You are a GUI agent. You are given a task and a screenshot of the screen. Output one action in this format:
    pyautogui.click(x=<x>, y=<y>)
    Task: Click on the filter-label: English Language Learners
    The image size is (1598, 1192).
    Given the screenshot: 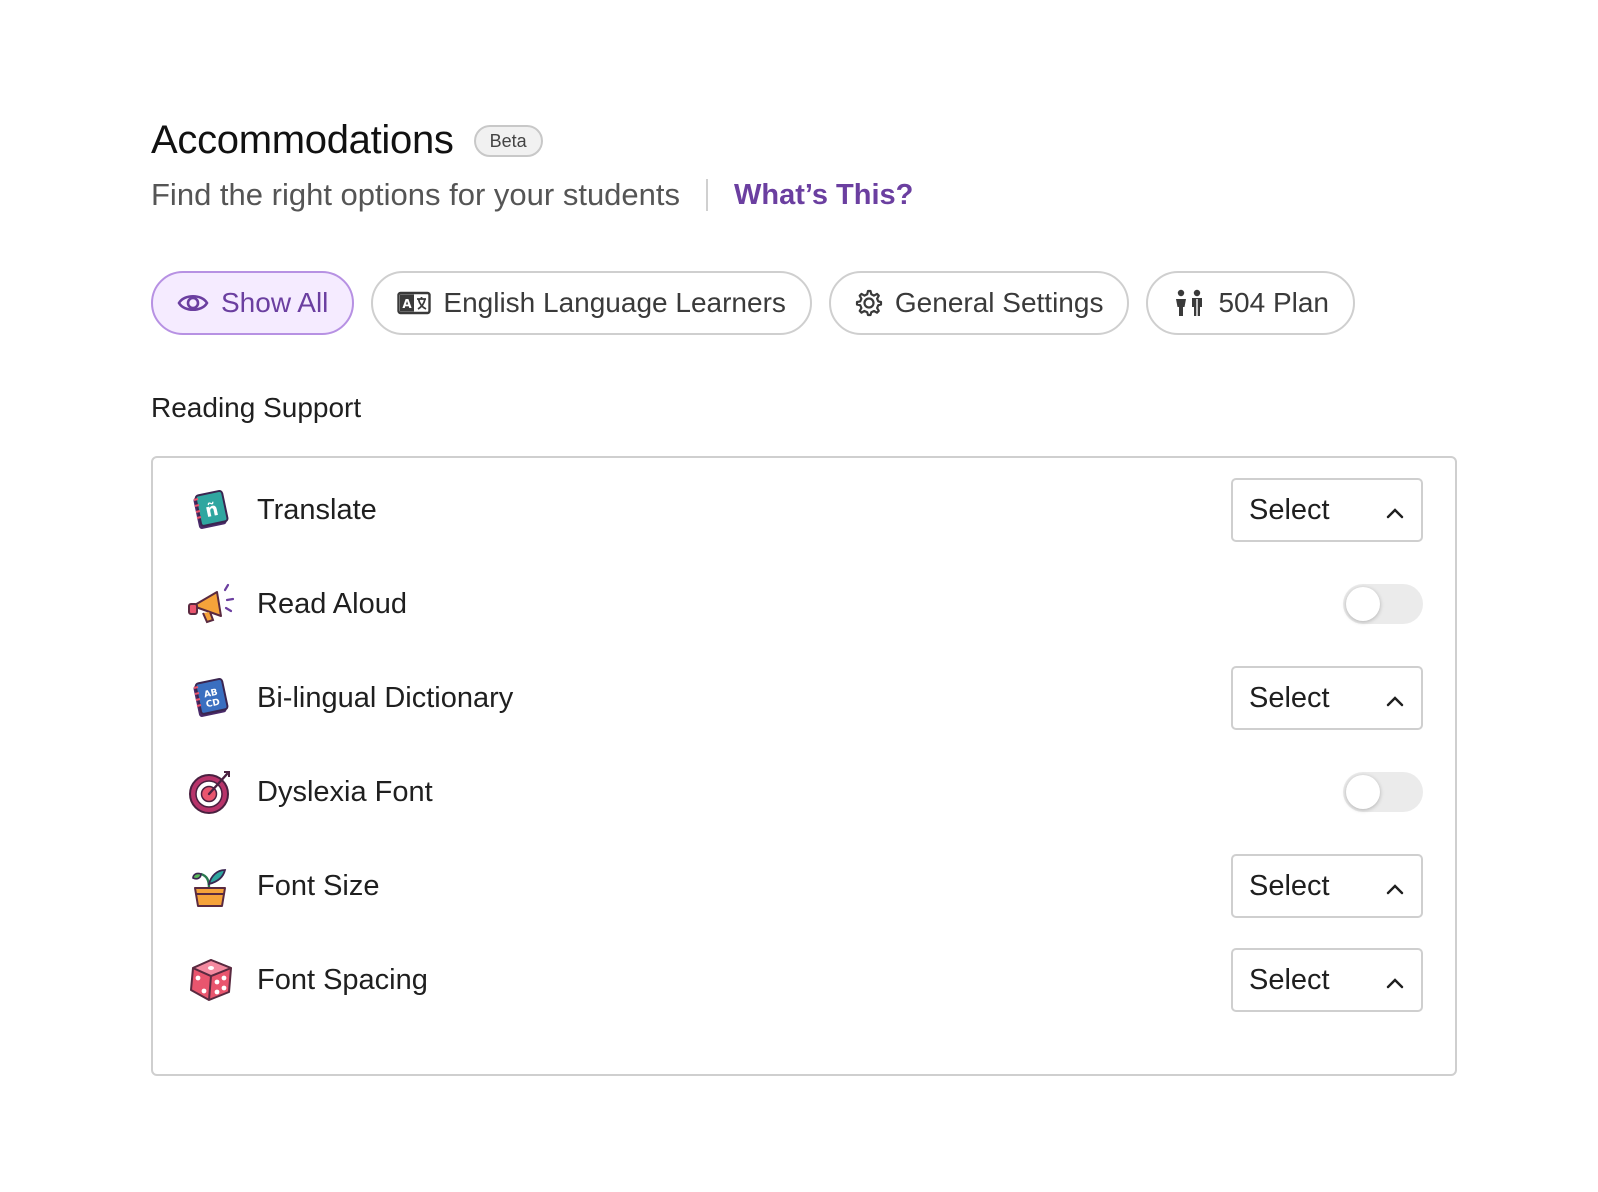 What is the action you would take?
    pyautogui.click(x=614, y=302)
    